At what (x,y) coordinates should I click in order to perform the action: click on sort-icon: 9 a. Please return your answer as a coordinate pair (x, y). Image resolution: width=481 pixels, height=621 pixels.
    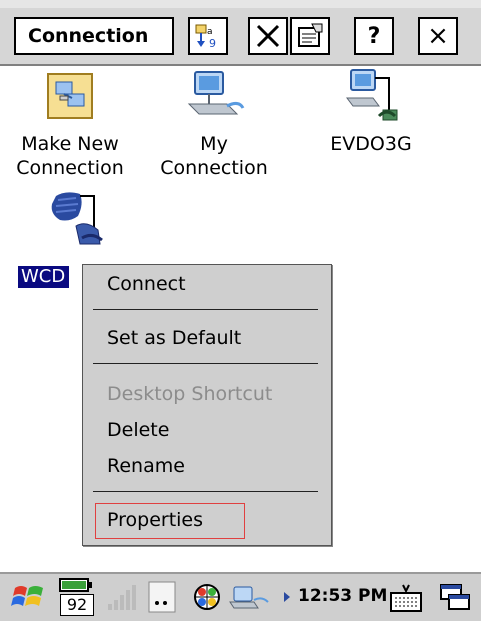
    Looking at the image, I should click on (205, 37).